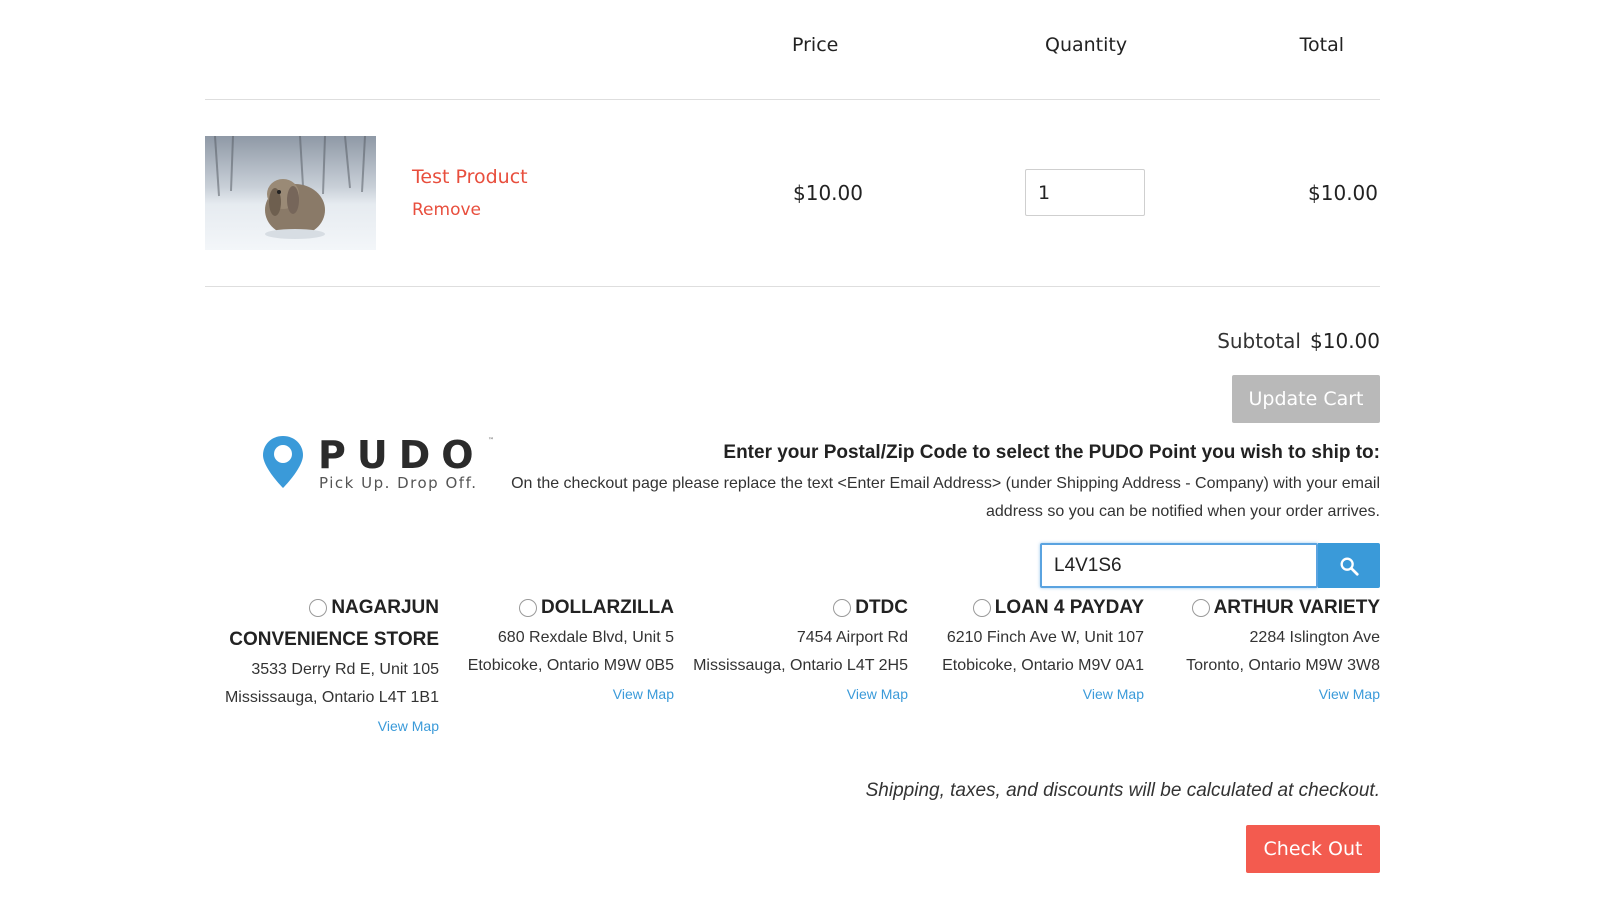 The image size is (1600, 900). Describe the element at coordinates (1043, 665) in the screenshot. I see `location-address-line2: Etobicoke, Ontario M9V 0A1` at that location.